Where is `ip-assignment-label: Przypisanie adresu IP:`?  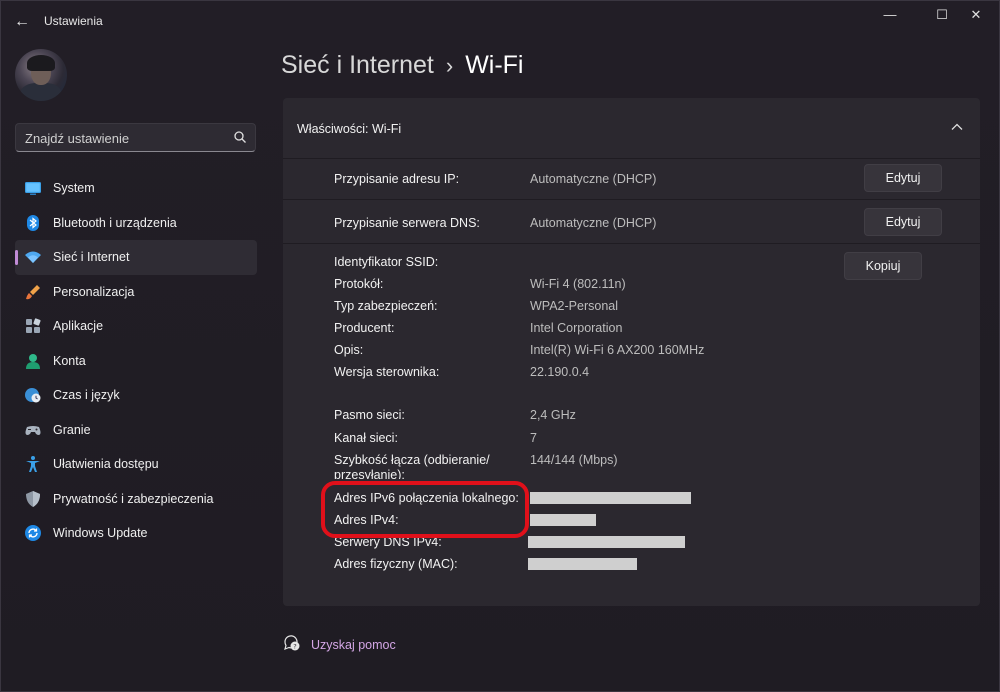 ip-assignment-label: Przypisanie adresu IP: is located at coordinates (397, 179).